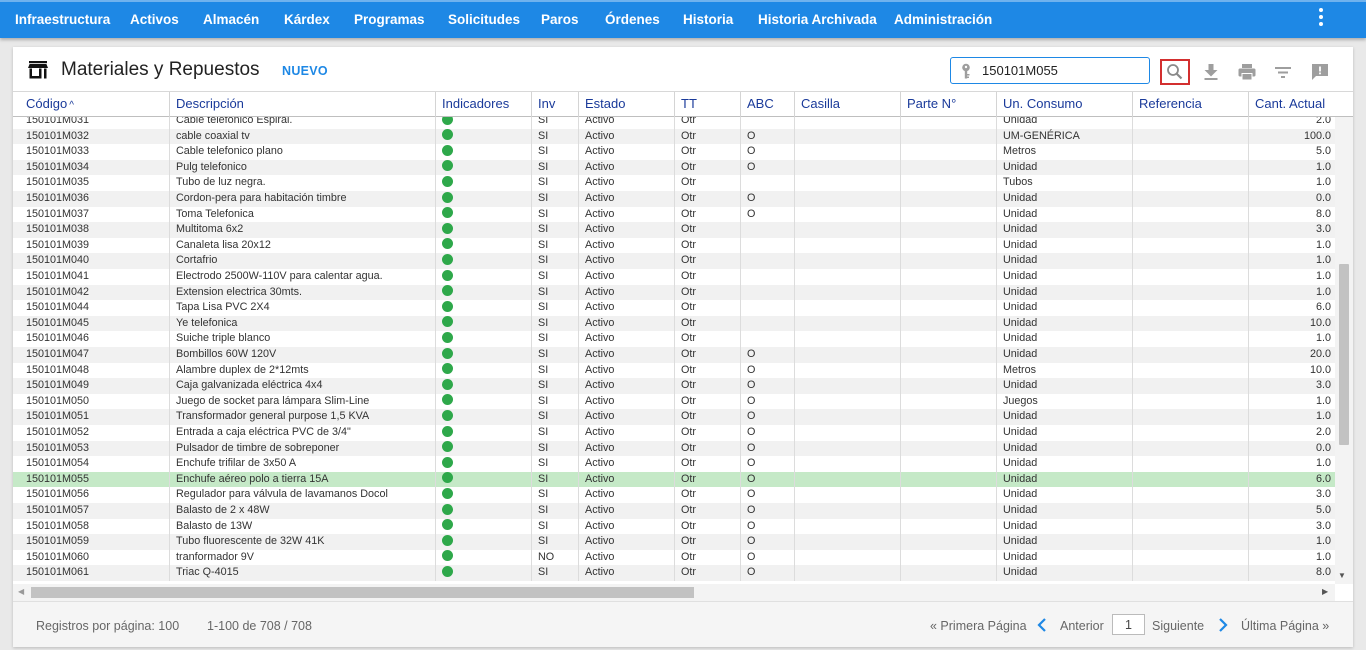 Image resolution: width=1366 pixels, height=650 pixels. I want to click on search-input, so click(1062, 70).